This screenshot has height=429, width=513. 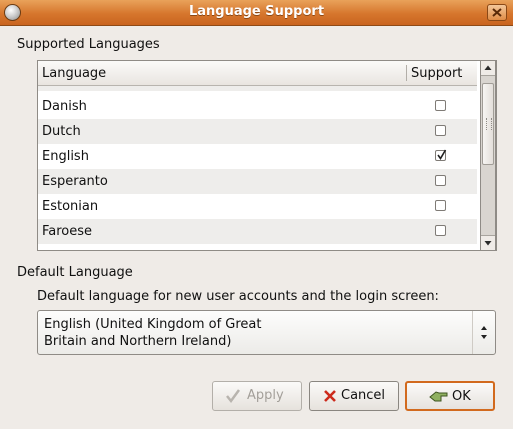 I want to click on column-header-language: Language, so click(x=74, y=73).